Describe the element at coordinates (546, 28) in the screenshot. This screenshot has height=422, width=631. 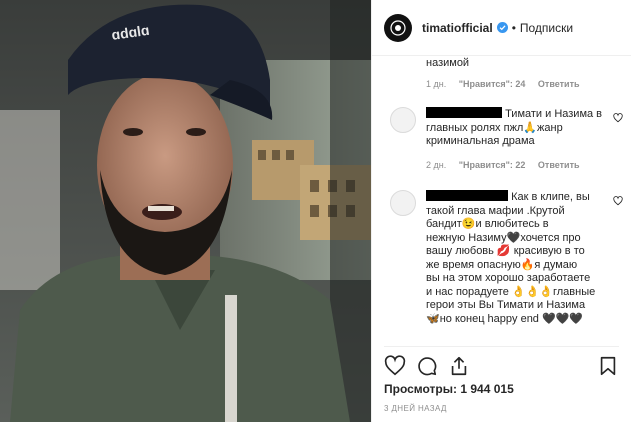
I see `following-button: Подписки` at that location.